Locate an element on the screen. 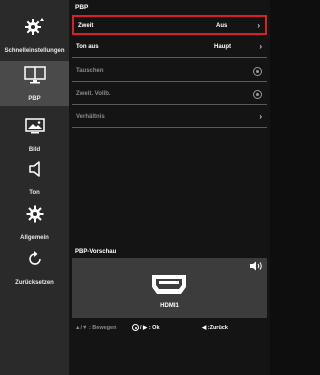 This screenshot has height=375, width=320. sidebar-item-allgemein: Allgemein is located at coordinates (34, 222).